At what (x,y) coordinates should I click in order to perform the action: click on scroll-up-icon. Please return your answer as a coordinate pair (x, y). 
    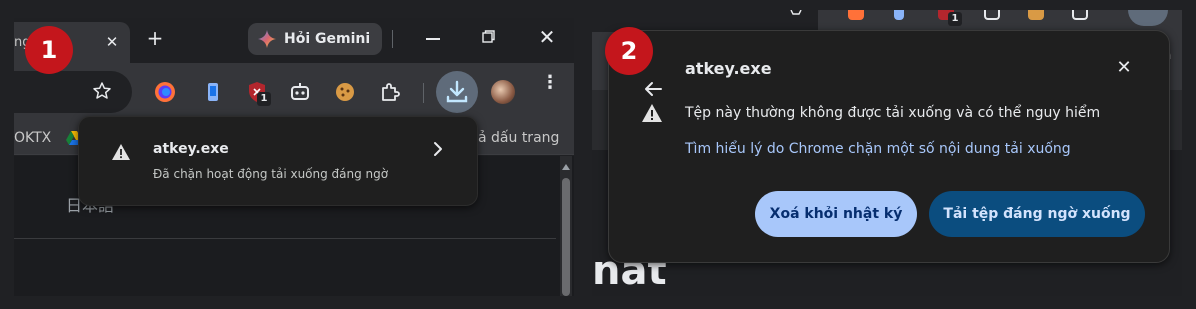
    Looking at the image, I should click on (566, 167).